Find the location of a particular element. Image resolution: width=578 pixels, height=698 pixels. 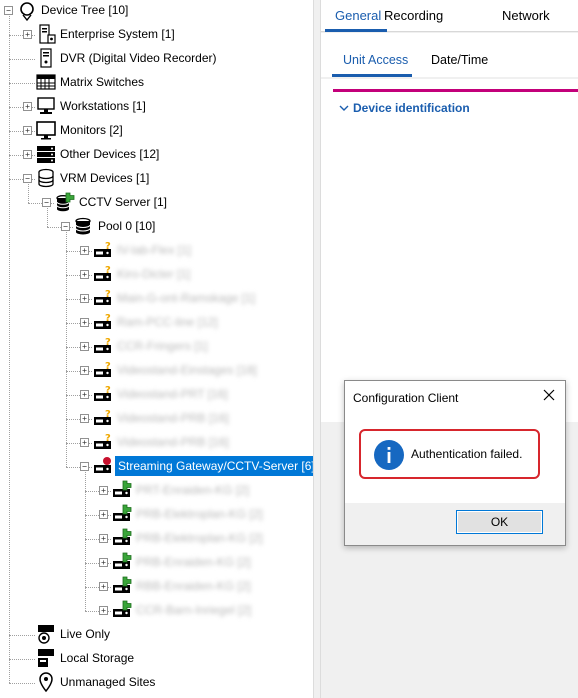

tree-node: + PRB-Enraiden-KG [2] is located at coordinates (159, 562).